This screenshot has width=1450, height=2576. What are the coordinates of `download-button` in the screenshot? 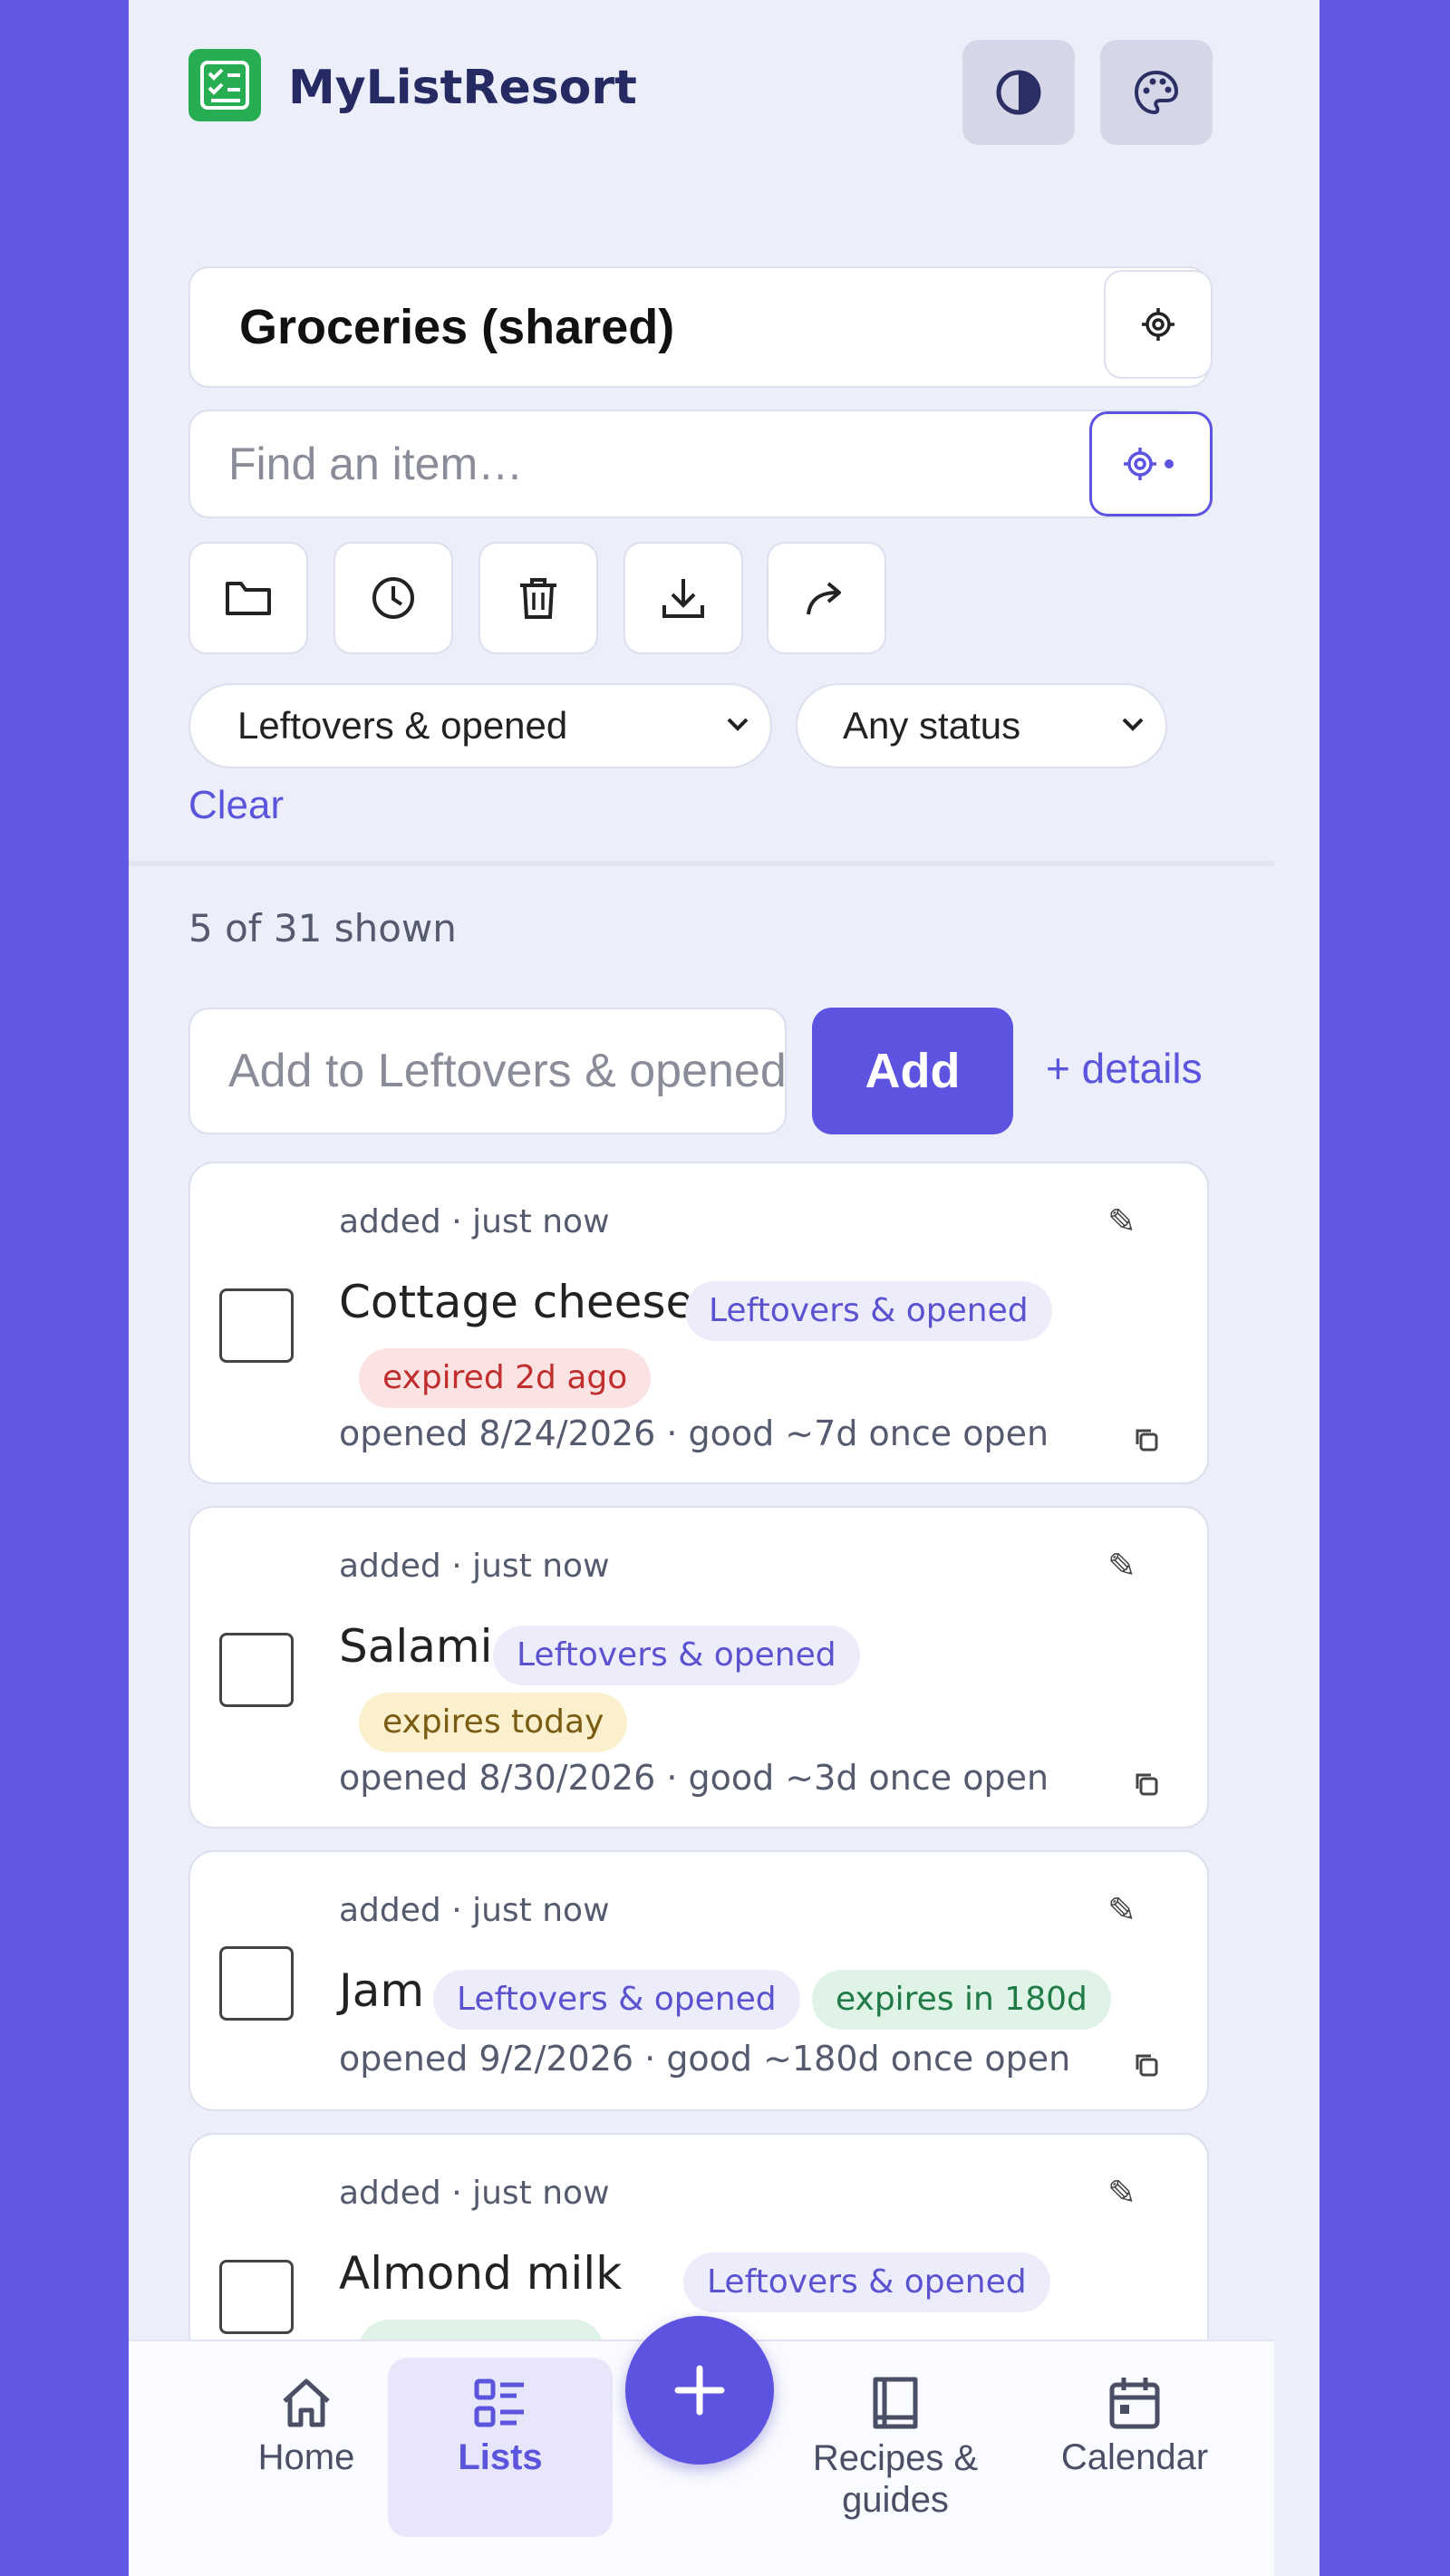 It's located at (683, 598).